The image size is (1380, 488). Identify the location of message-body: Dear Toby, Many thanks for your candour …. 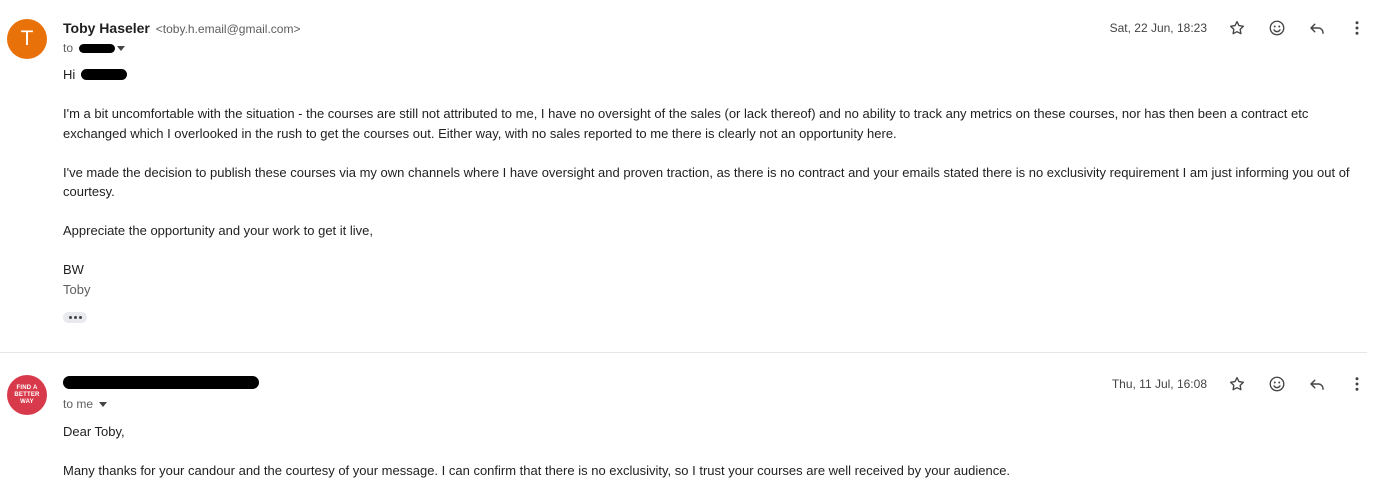
(710, 451).